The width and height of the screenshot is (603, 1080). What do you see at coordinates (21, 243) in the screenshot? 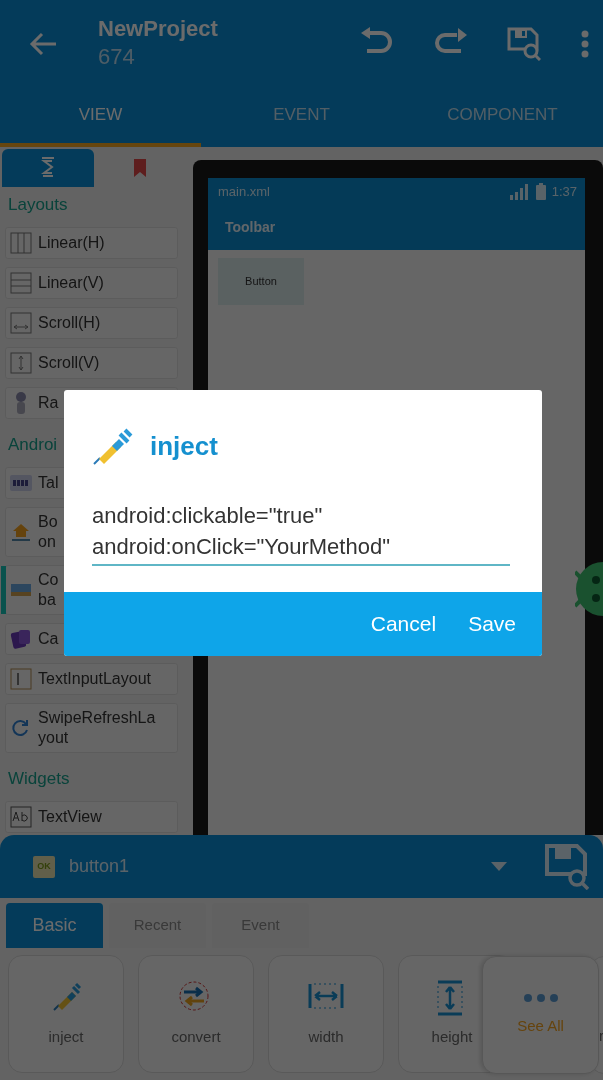
I see `columns-icon` at bounding box center [21, 243].